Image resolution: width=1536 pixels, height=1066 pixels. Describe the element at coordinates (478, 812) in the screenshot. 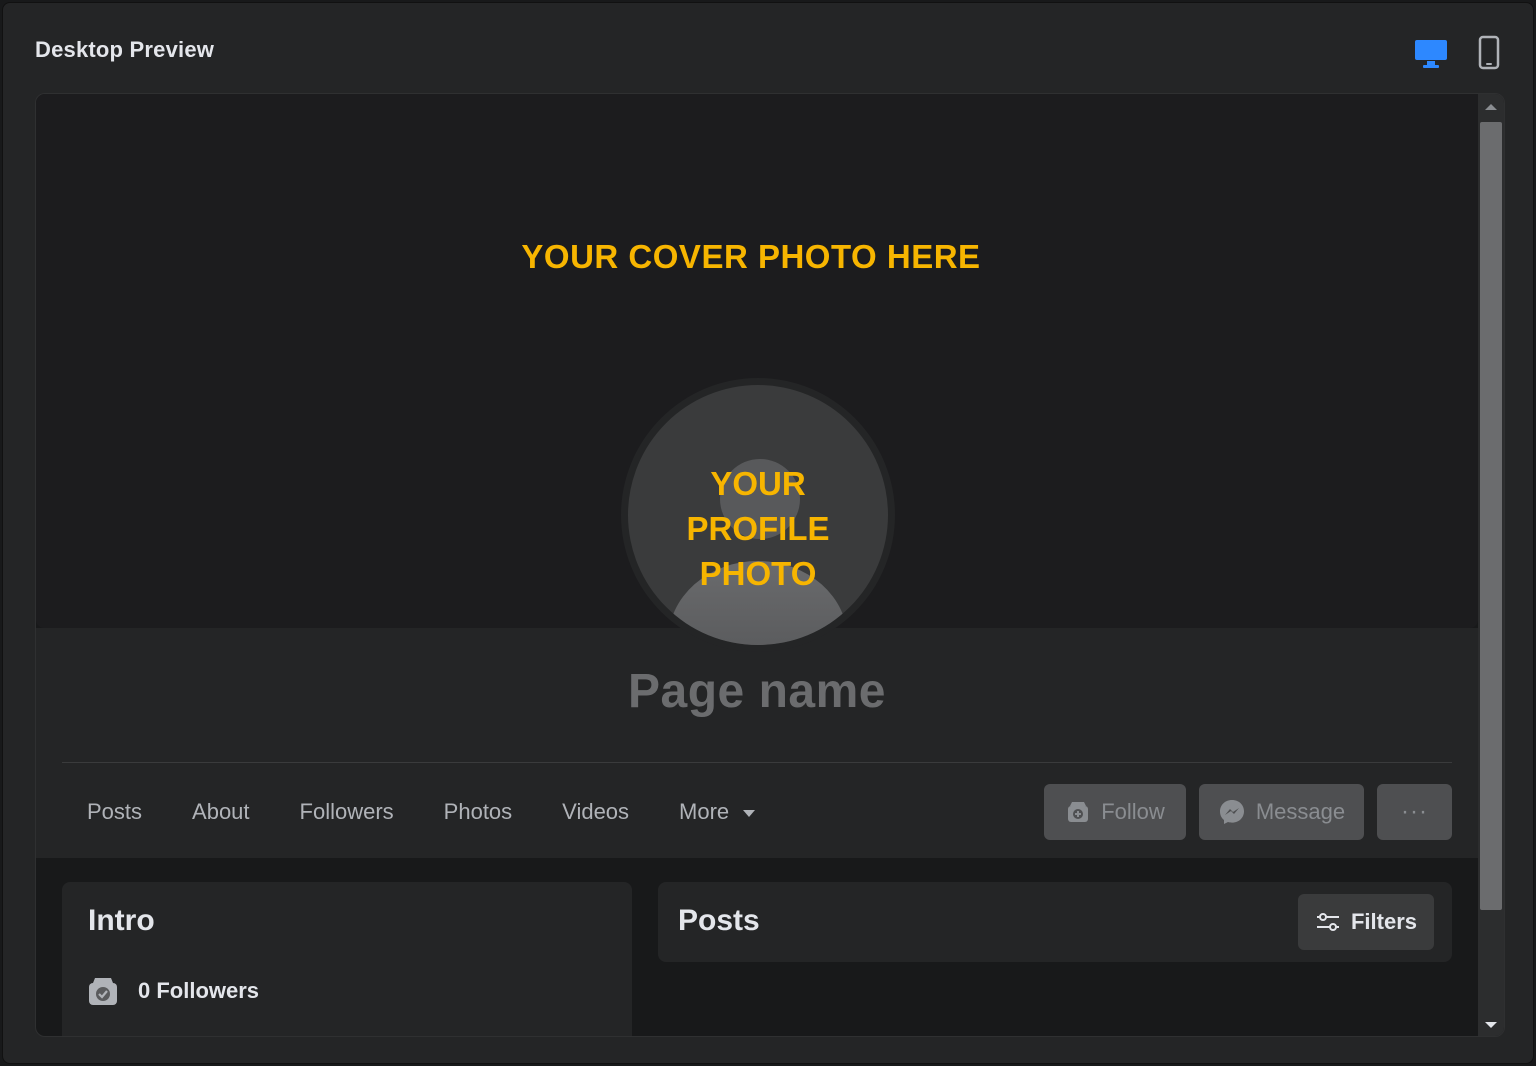

I see `tab-photos: Photos` at that location.